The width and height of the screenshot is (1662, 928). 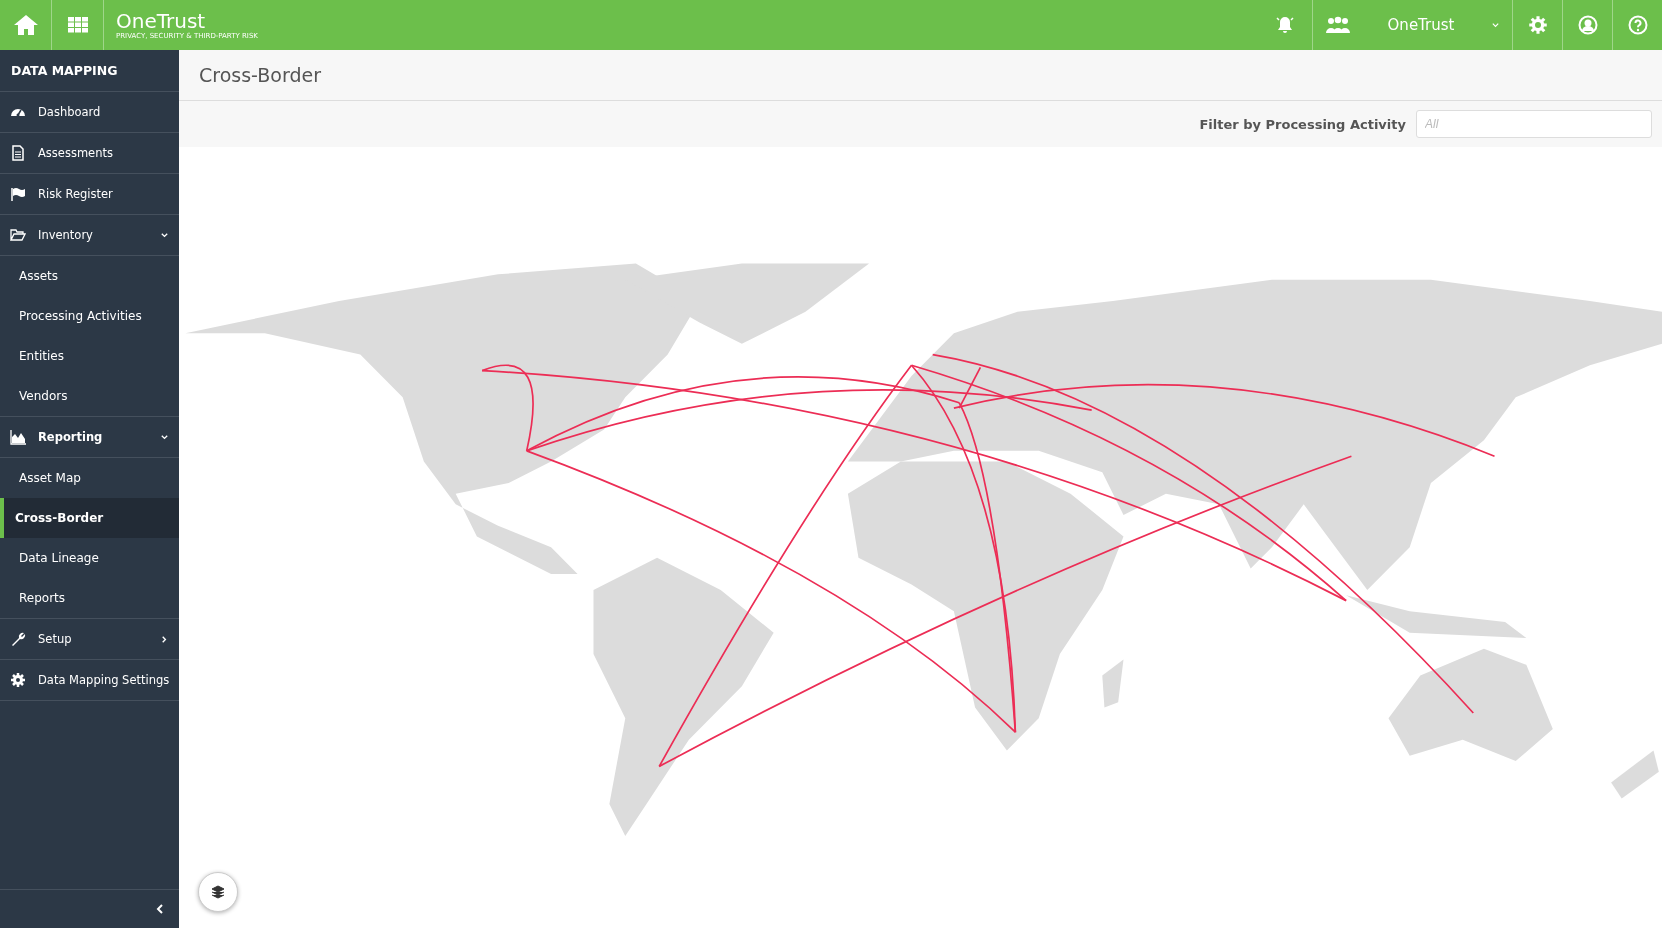 What do you see at coordinates (18, 194) in the screenshot?
I see `flag-icon` at bounding box center [18, 194].